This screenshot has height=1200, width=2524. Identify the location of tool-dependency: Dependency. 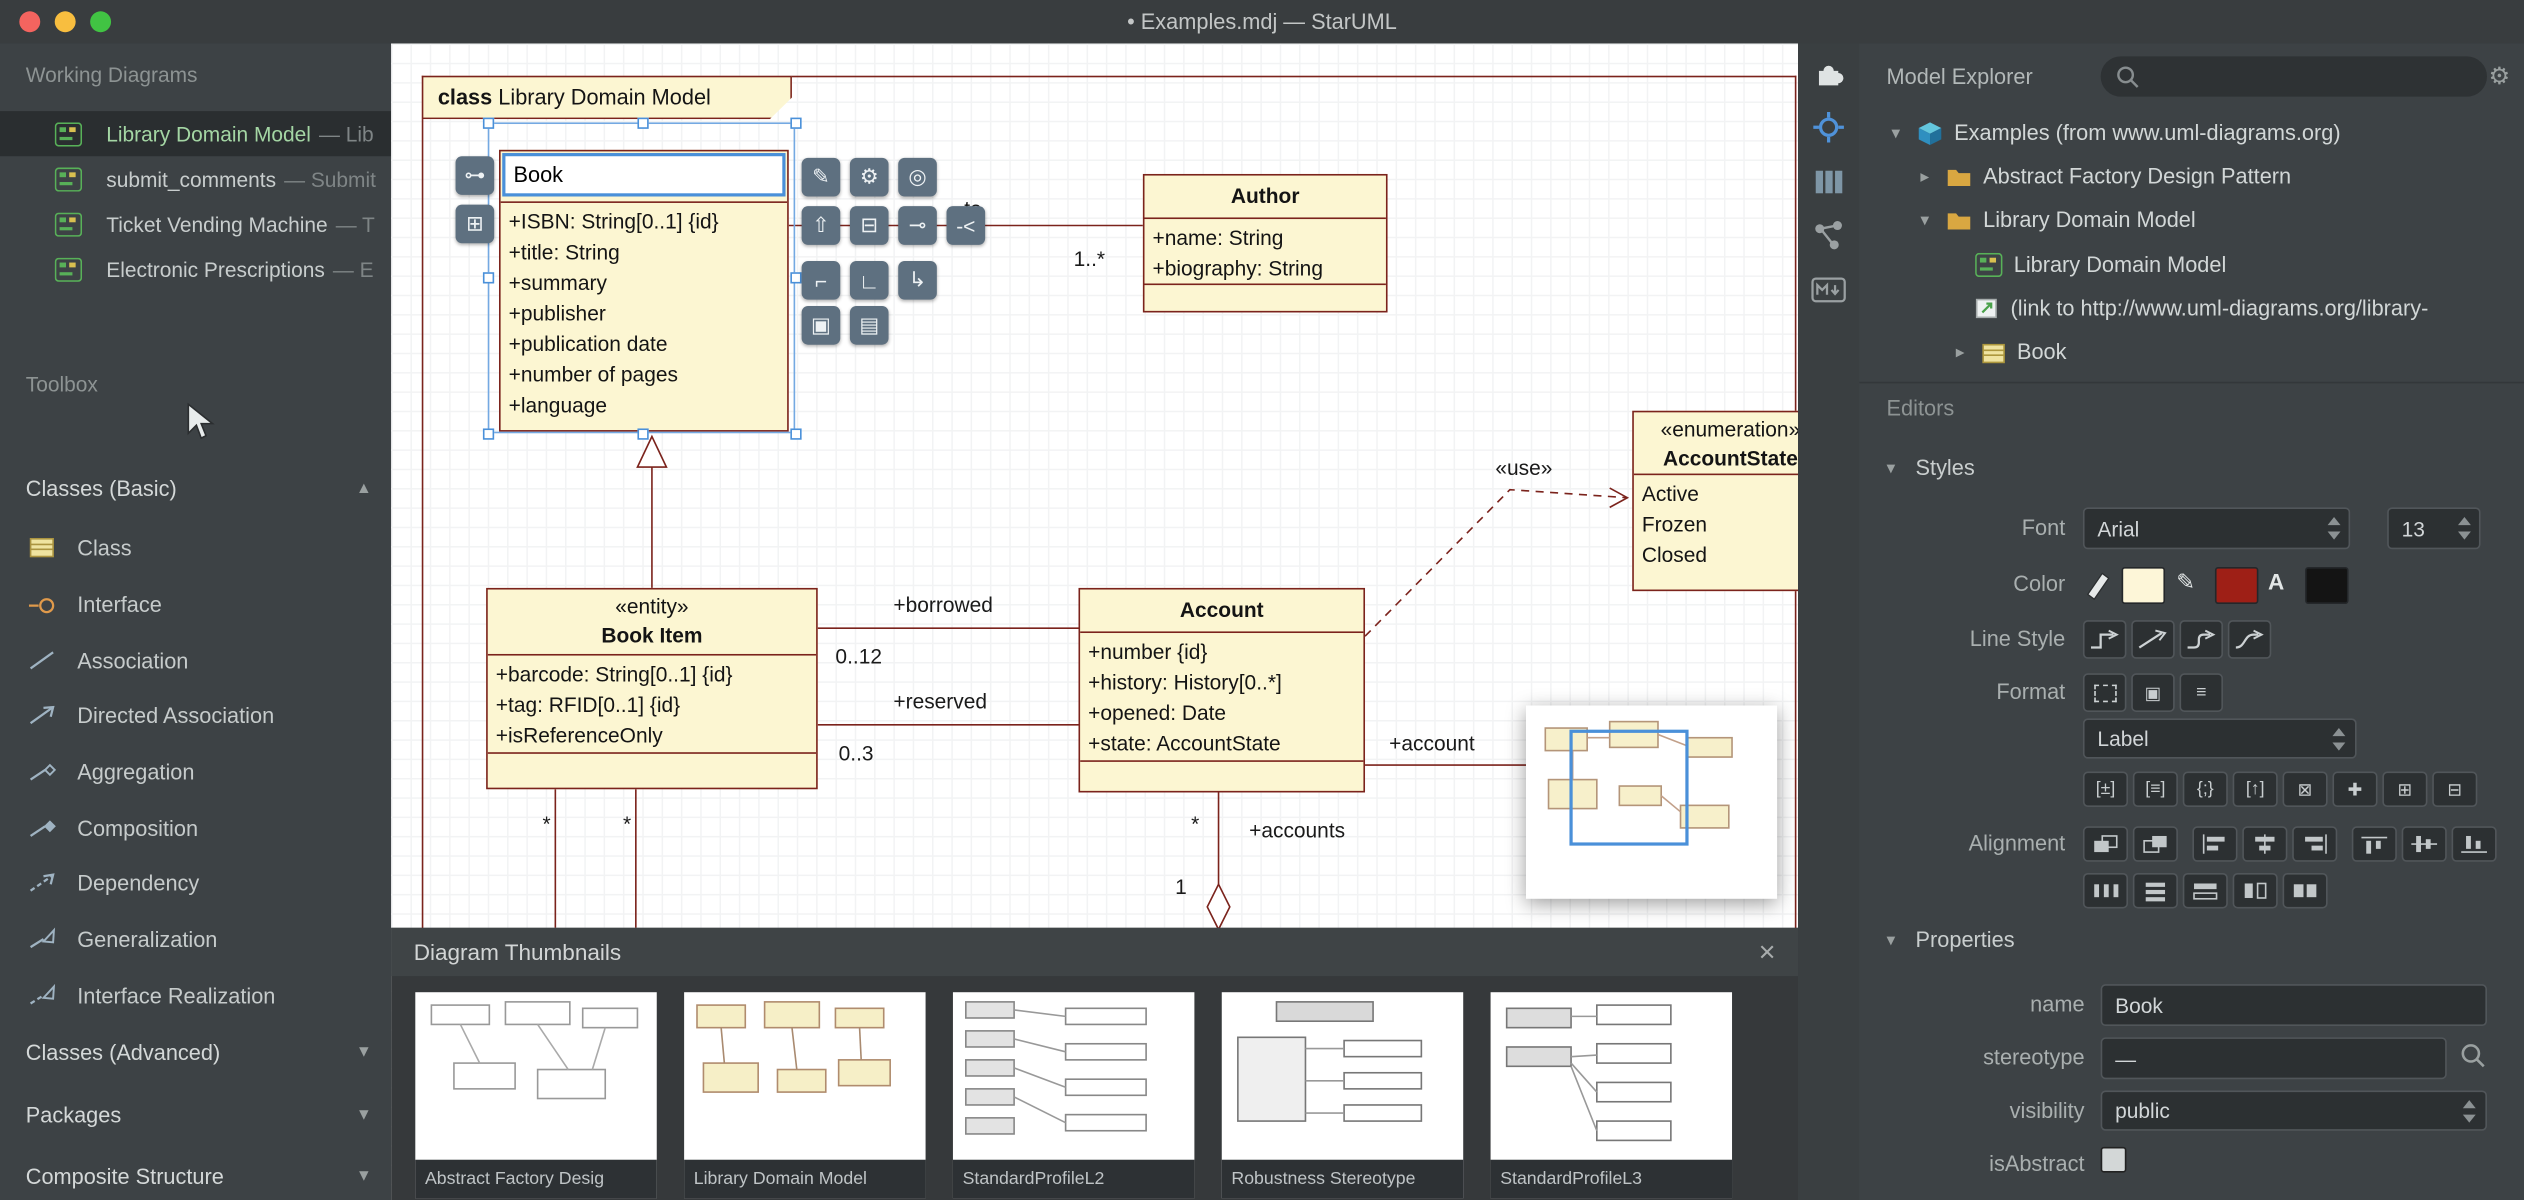
(195, 882).